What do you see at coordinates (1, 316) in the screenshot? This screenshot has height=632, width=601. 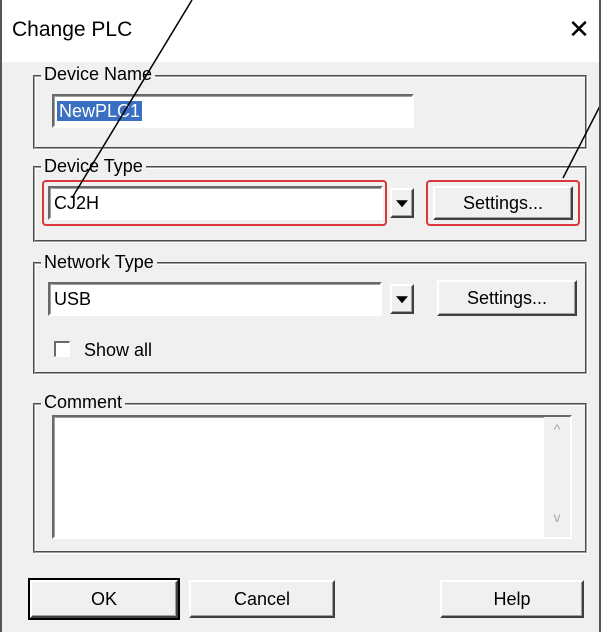 I see `window-border-left` at bounding box center [1, 316].